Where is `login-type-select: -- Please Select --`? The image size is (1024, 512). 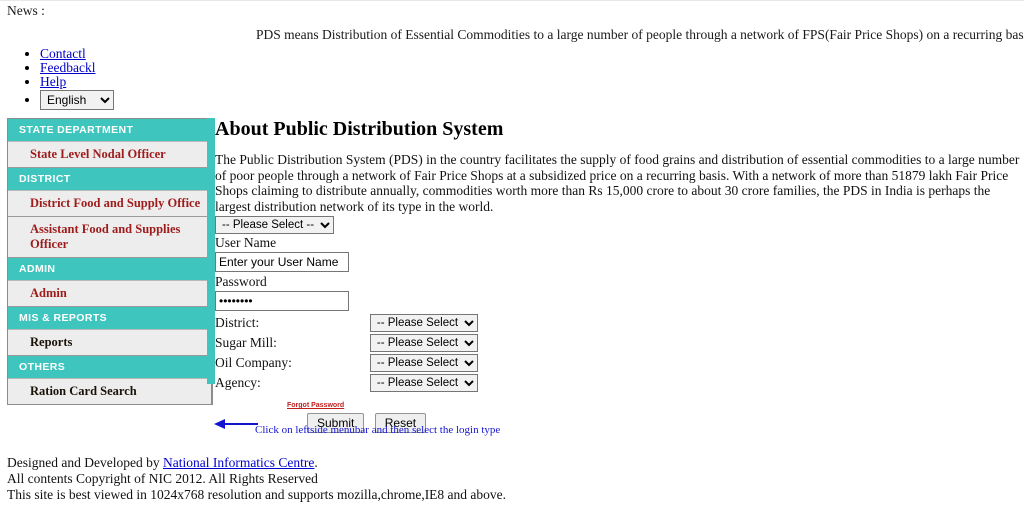
login-type-select: -- Please Select -- is located at coordinates (274, 225).